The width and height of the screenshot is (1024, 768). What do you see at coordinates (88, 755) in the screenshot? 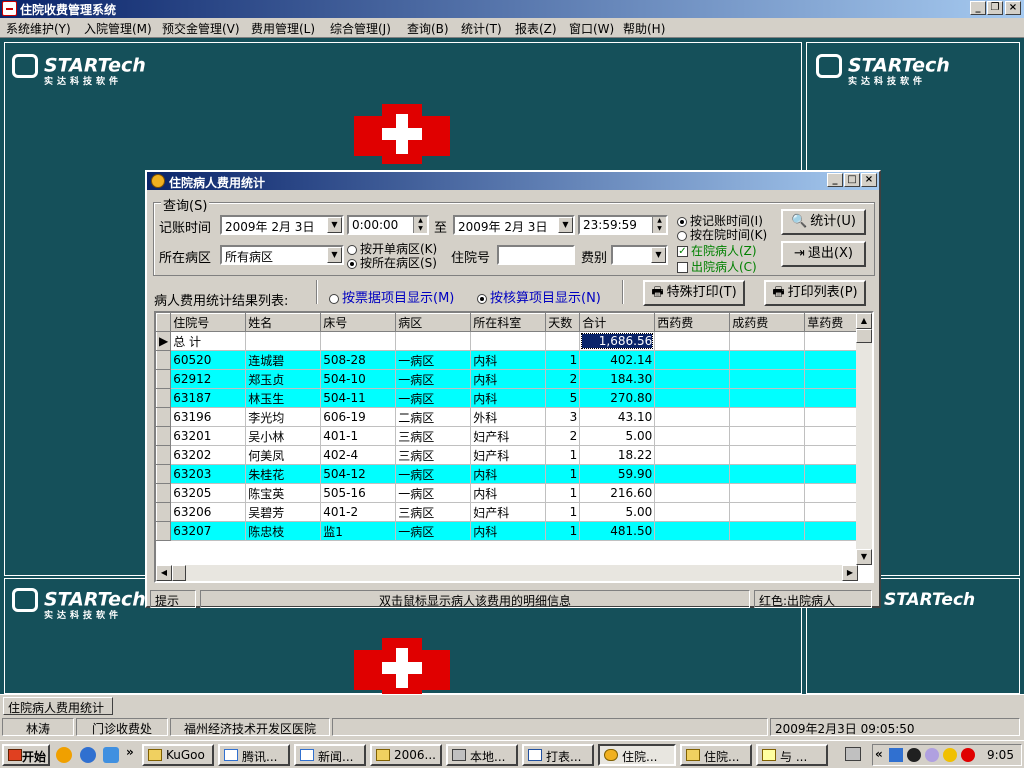
I see `ie-icon` at bounding box center [88, 755].